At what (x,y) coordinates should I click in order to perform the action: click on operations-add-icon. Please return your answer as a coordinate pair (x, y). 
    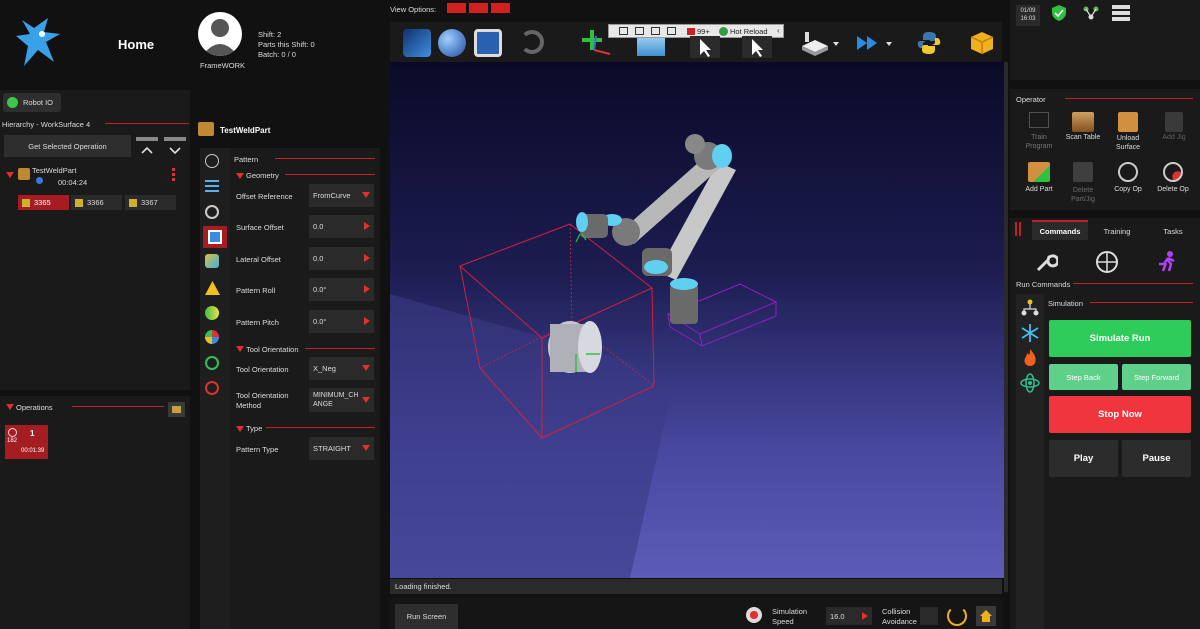
    Looking at the image, I should click on (176, 409).